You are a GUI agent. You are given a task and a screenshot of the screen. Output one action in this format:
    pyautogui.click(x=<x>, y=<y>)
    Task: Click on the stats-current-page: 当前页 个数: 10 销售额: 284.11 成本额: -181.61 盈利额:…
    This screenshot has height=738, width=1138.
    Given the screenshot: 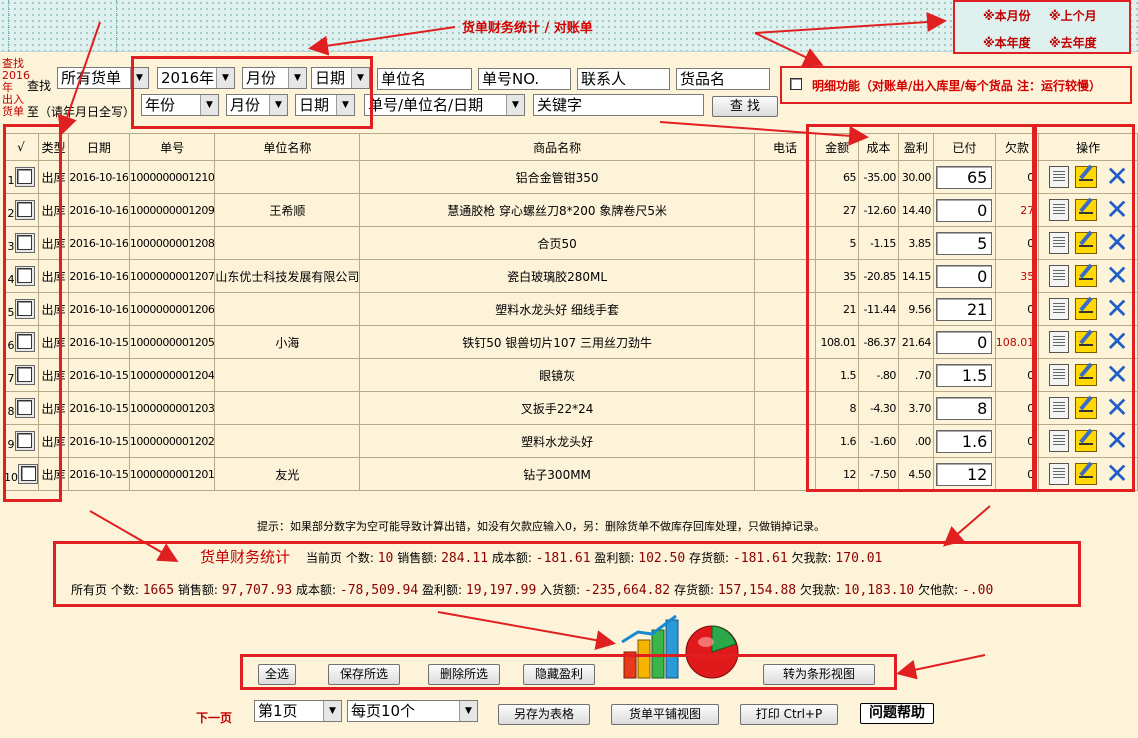 What is the action you would take?
    pyautogui.click(x=594, y=557)
    